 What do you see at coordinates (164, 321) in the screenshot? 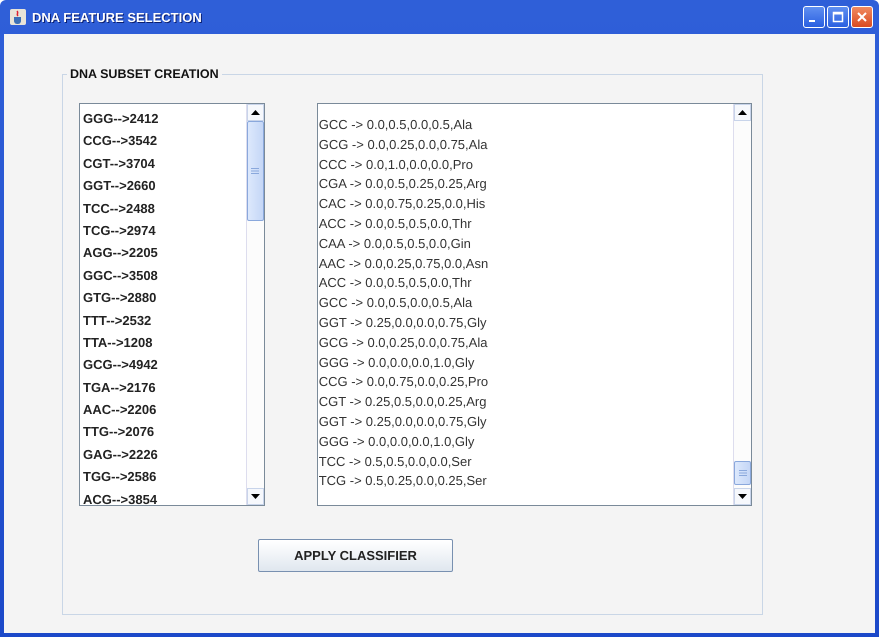
I see `list-item: TTT-->2532` at bounding box center [164, 321].